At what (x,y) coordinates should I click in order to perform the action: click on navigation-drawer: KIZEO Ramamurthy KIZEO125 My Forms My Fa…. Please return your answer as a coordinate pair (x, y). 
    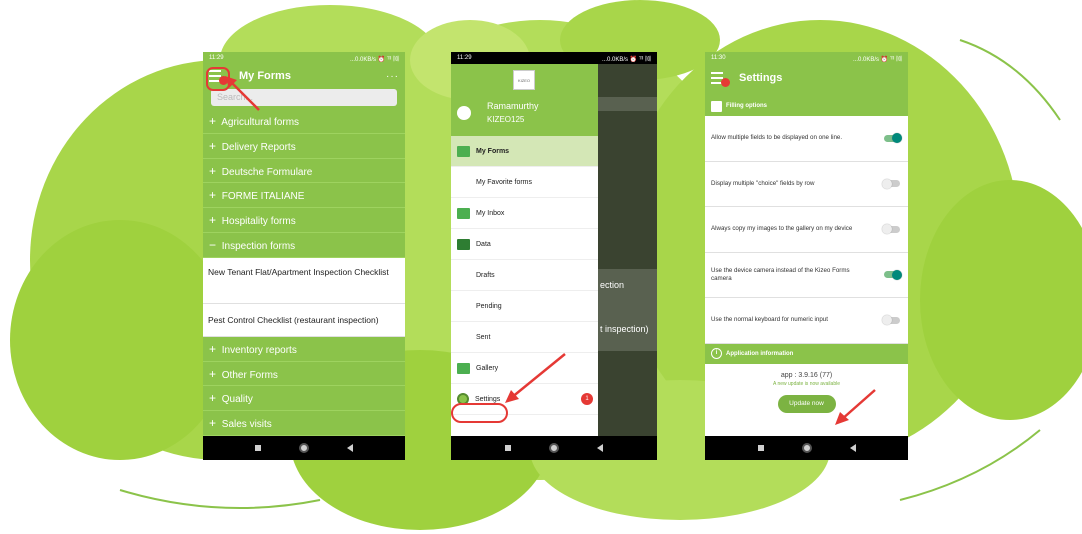
    Looking at the image, I should click on (524, 250).